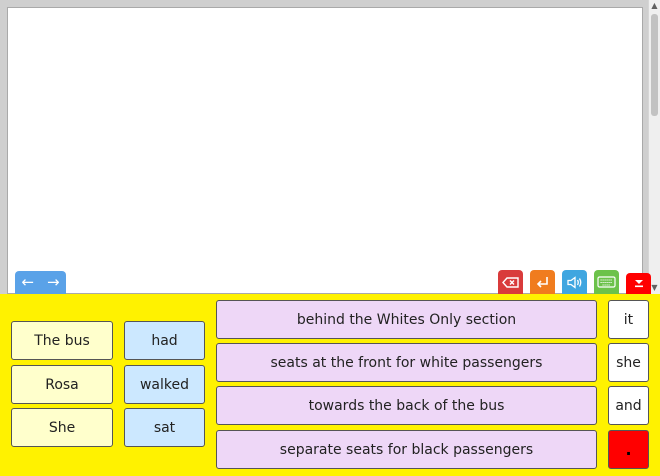 This screenshot has height=476, width=660. I want to click on delete-button, so click(510, 282).